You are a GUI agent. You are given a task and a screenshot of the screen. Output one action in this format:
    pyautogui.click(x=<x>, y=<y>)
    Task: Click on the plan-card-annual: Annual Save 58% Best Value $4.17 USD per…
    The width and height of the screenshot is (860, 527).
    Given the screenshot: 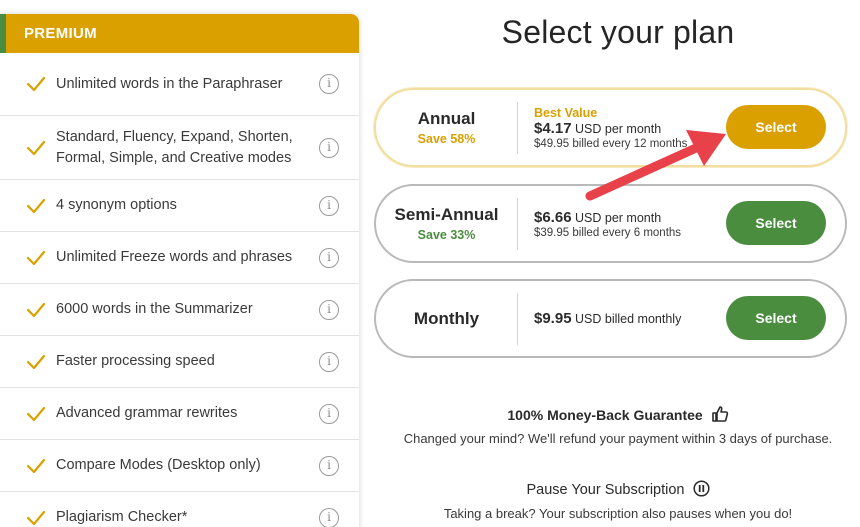 What is the action you would take?
    pyautogui.click(x=610, y=127)
    